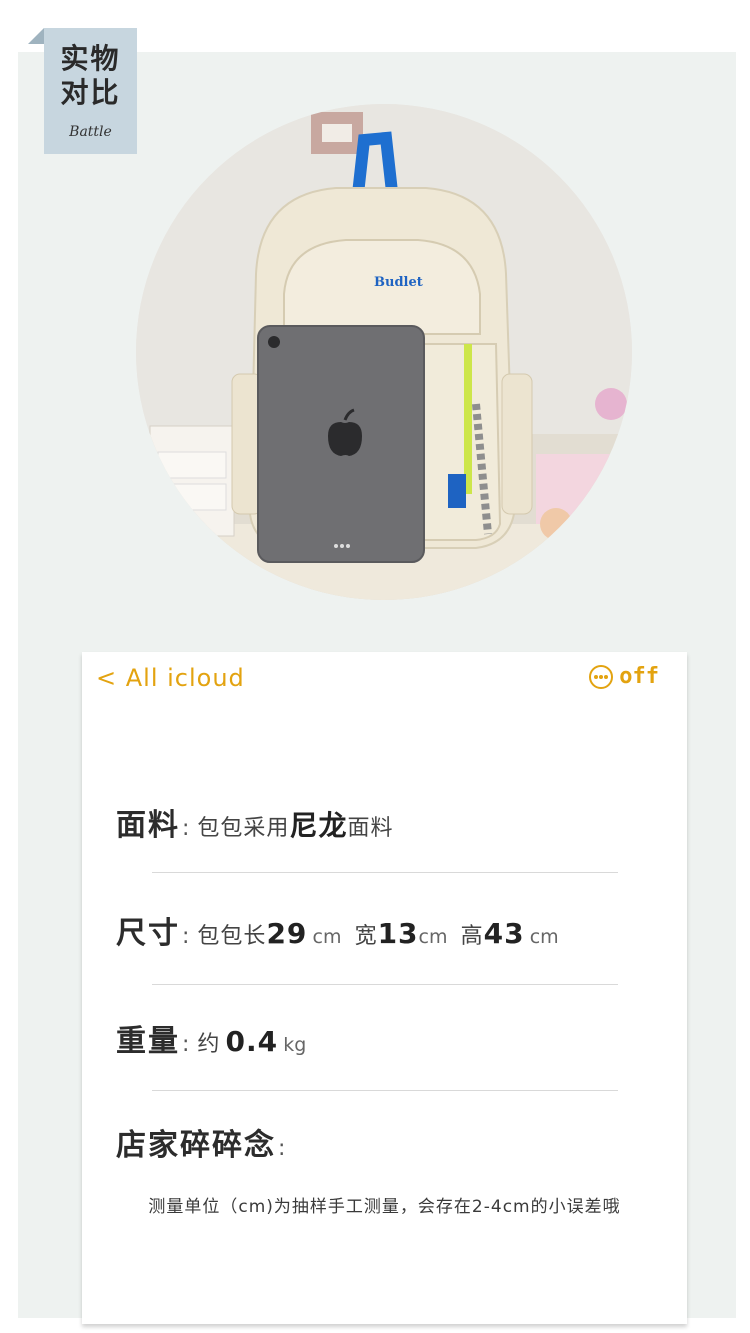 This screenshot has height=1333, width=750. What do you see at coordinates (370, 828) in the screenshot?
I see `material-text2: 面料` at bounding box center [370, 828].